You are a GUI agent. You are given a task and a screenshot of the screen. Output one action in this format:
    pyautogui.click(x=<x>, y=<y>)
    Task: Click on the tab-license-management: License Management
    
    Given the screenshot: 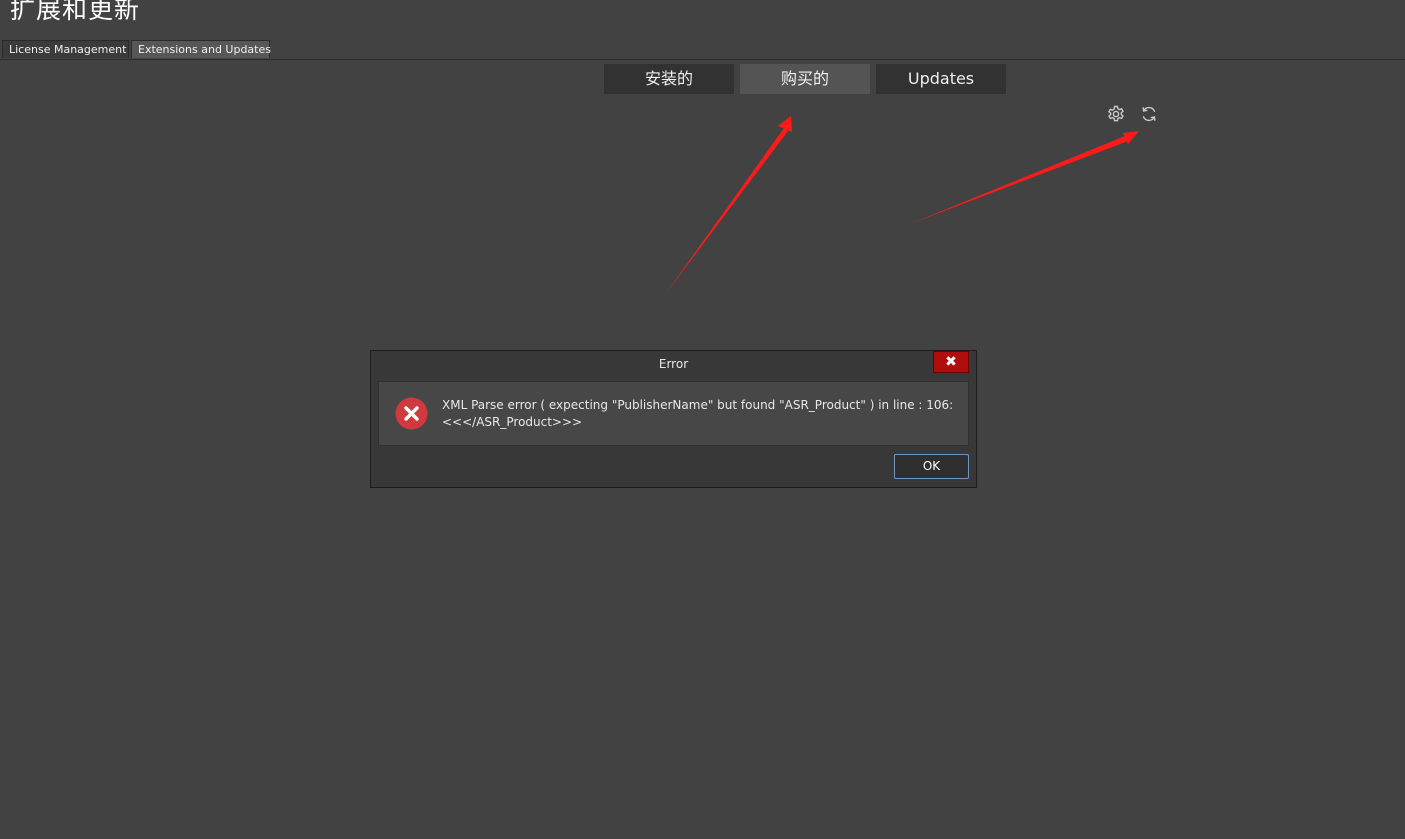 What is the action you would take?
    pyautogui.click(x=65, y=49)
    